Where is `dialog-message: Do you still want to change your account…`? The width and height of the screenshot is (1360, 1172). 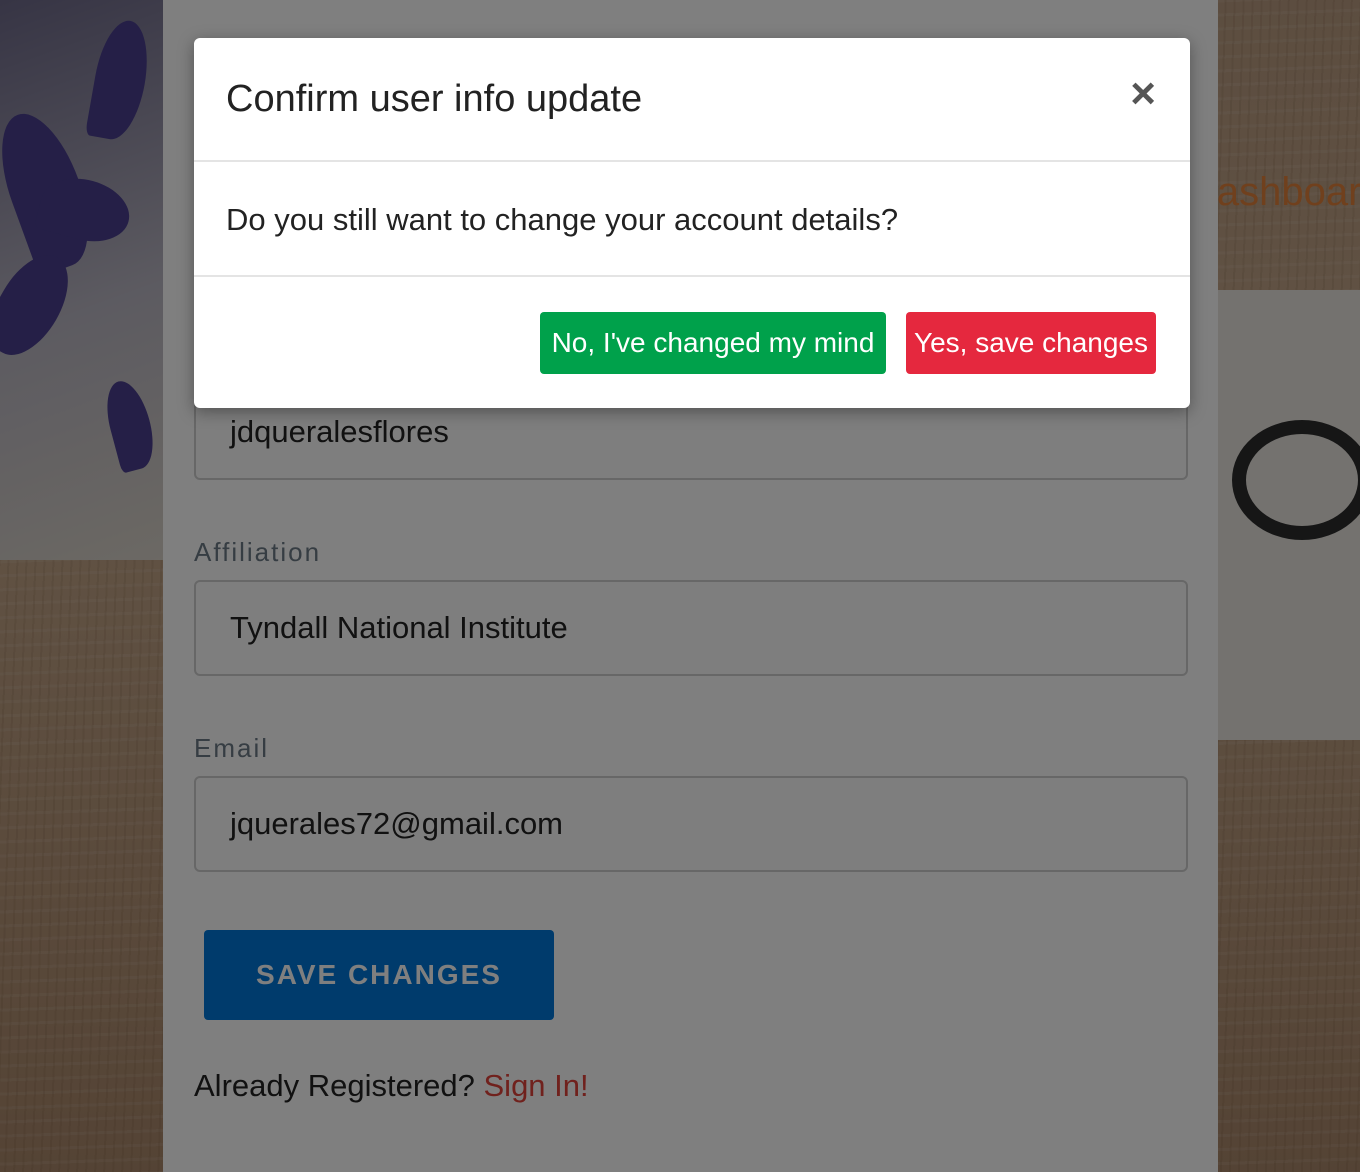 dialog-message: Do you still want to change your account… is located at coordinates (562, 219).